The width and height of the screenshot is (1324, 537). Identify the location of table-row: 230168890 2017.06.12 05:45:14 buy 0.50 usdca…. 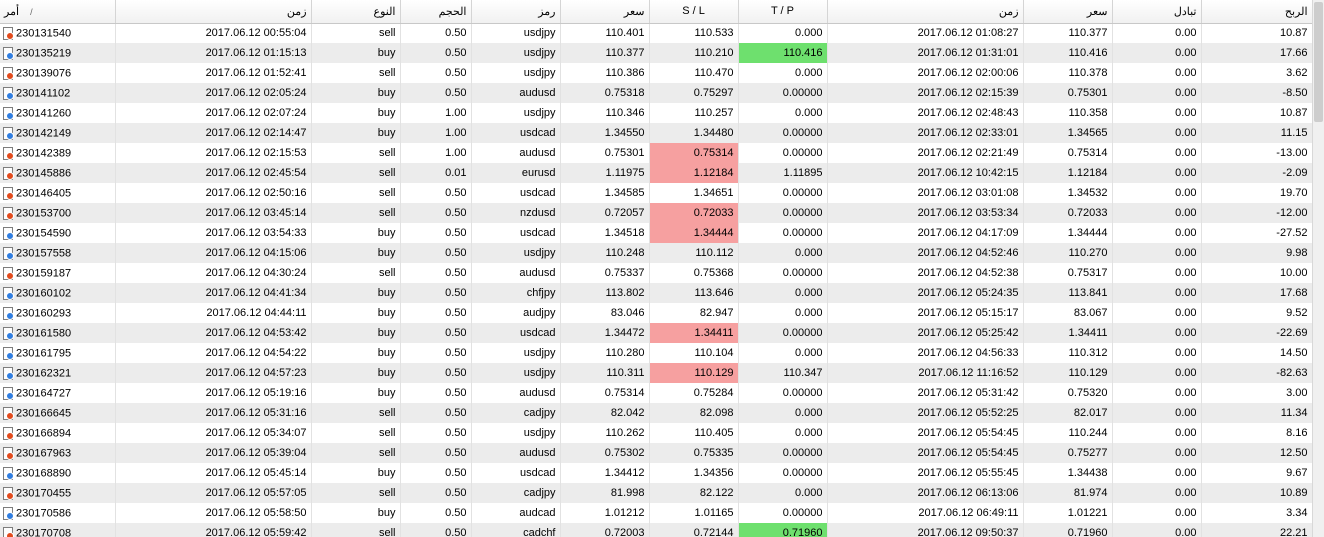
(656, 473).